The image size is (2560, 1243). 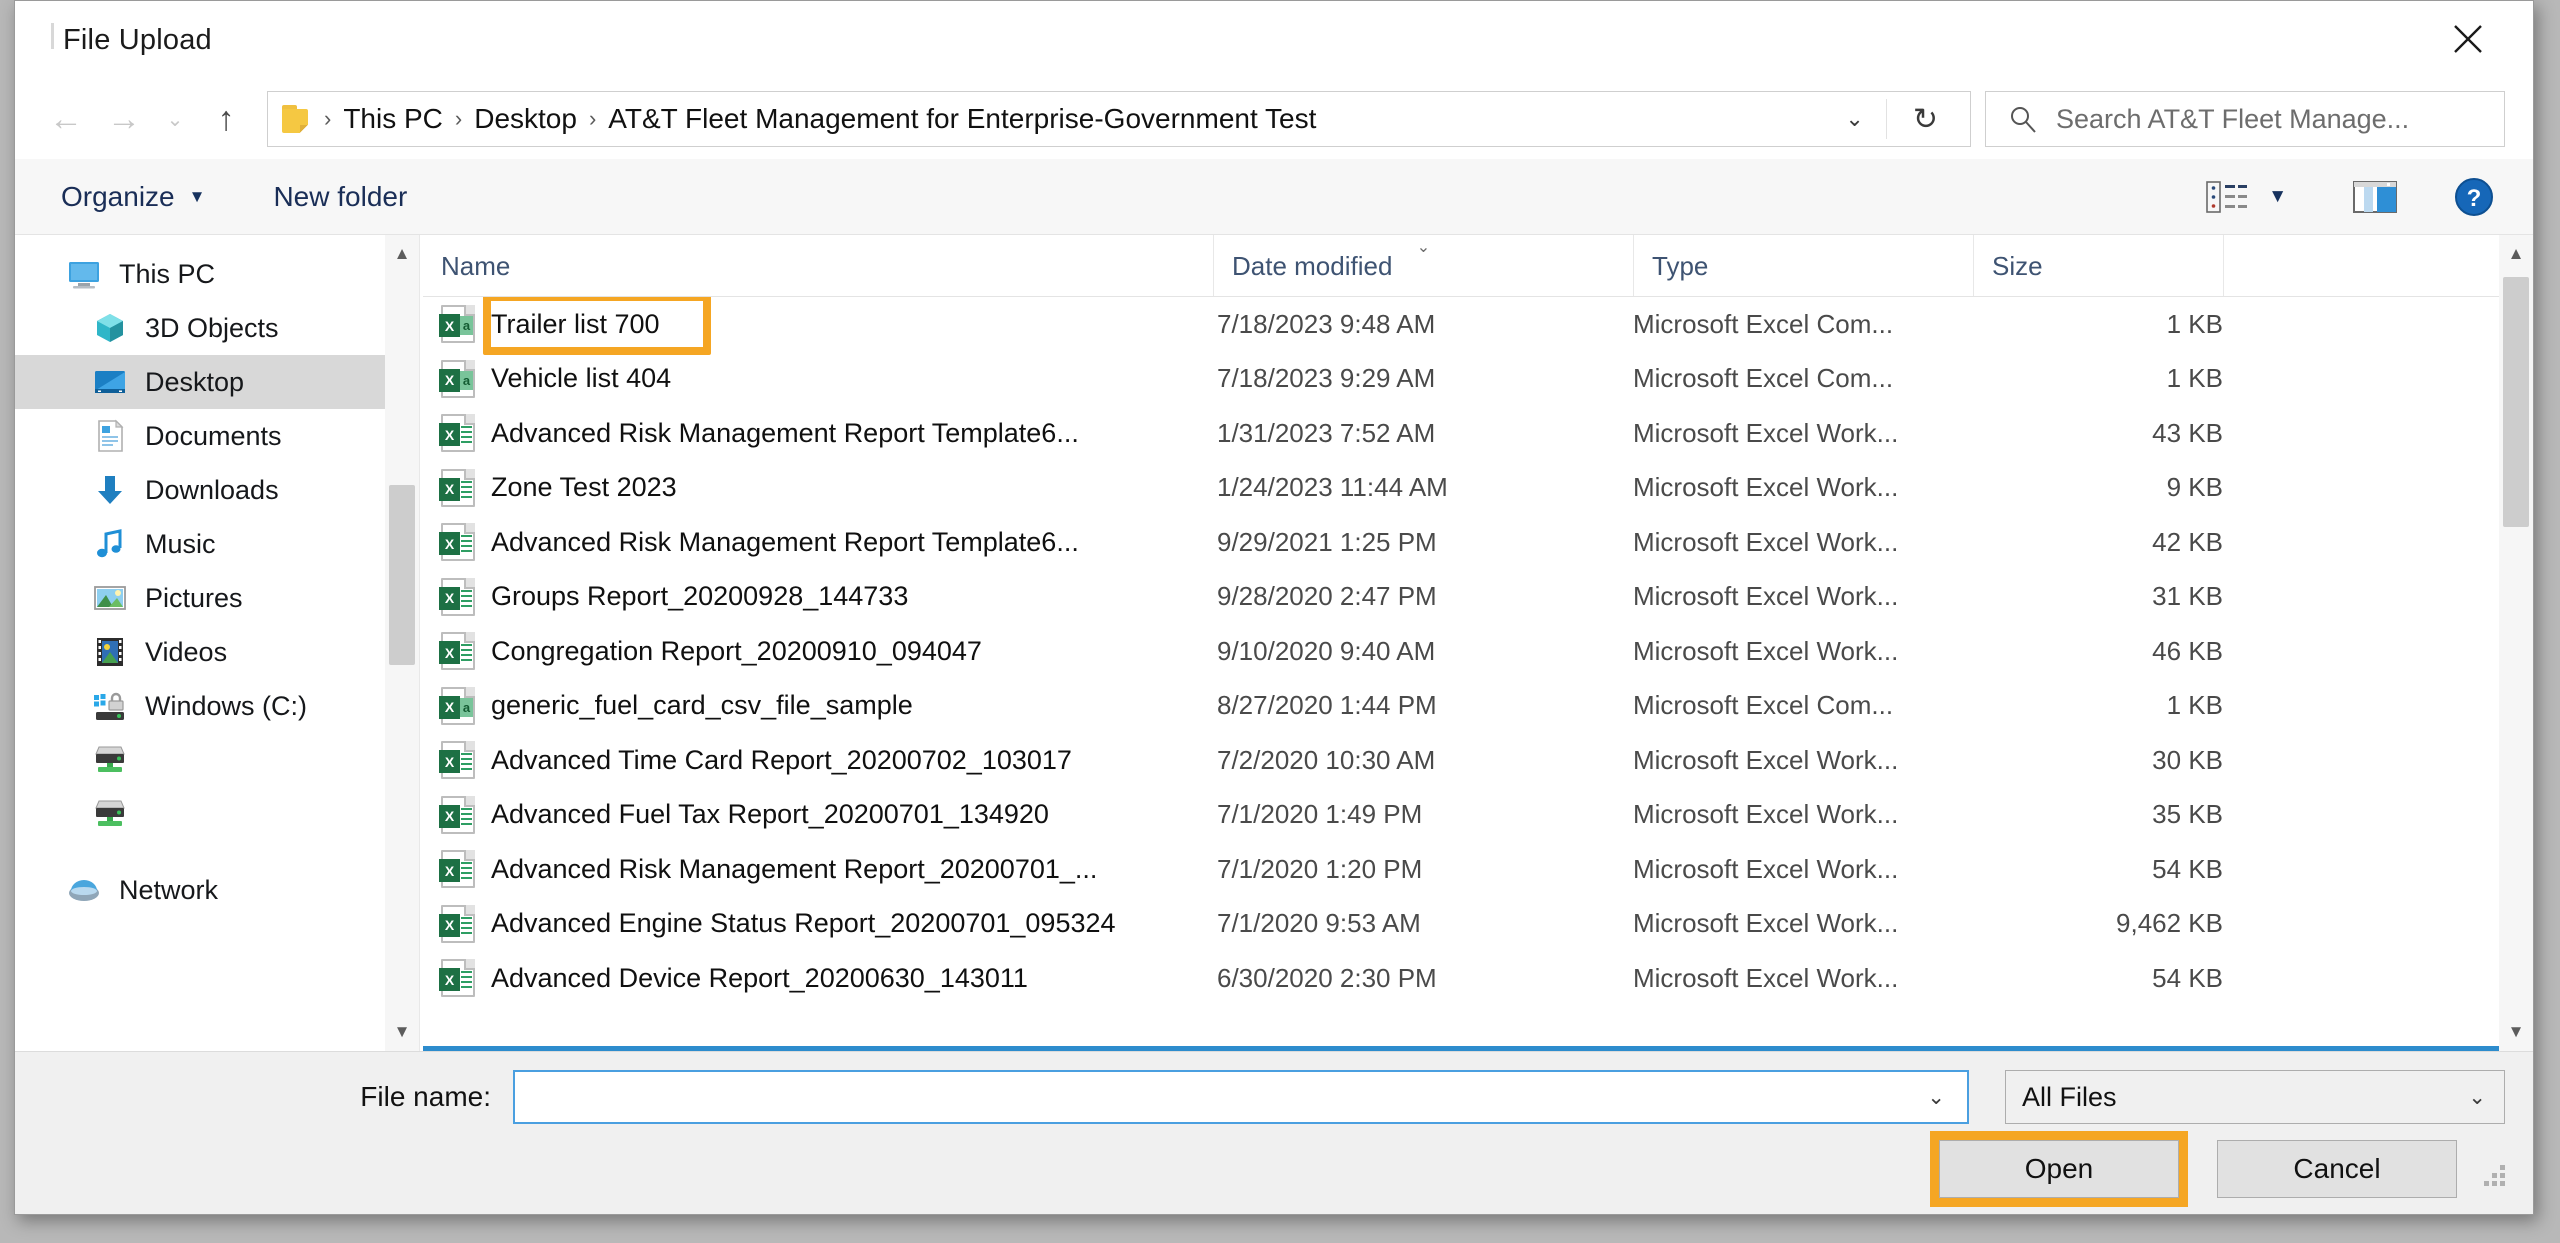 What do you see at coordinates (1423, 247) in the screenshot?
I see `sort-ascending-icon: ⌄` at bounding box center [1423, 247].